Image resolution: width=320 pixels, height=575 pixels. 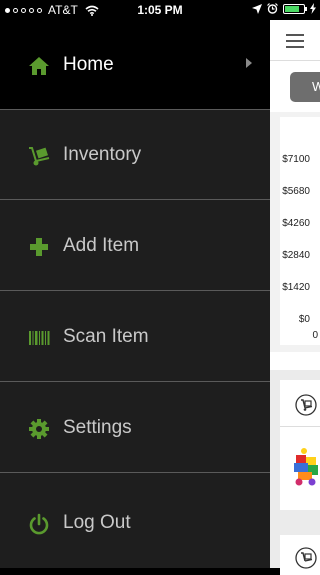 I want to click on menu-item-label: Inventory, so click(x=102, y=154).